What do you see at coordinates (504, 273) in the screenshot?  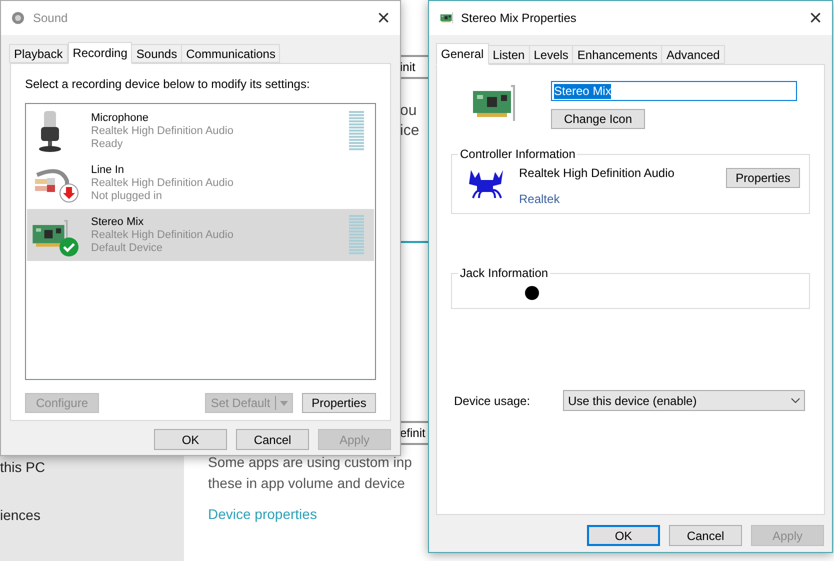 I see `group-heading: Jack Information` at bounding box center [504, 273].